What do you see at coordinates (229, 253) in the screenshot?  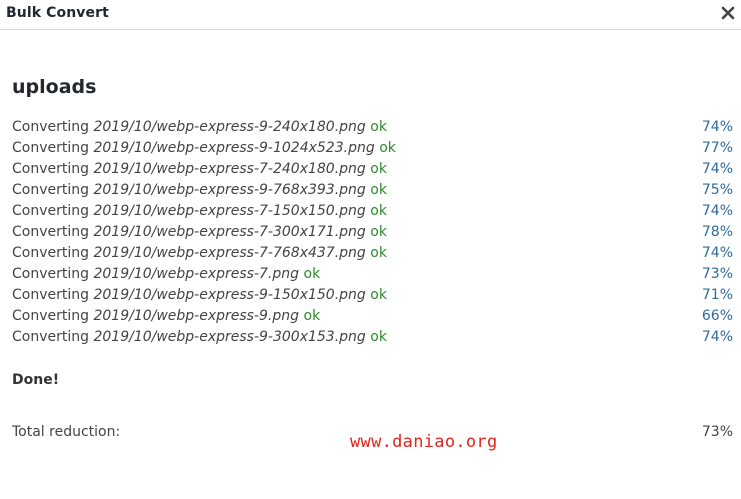 I see `row-filename: 2019/10/webp-express-7-768x437.png` at bounding box center [229, 253].